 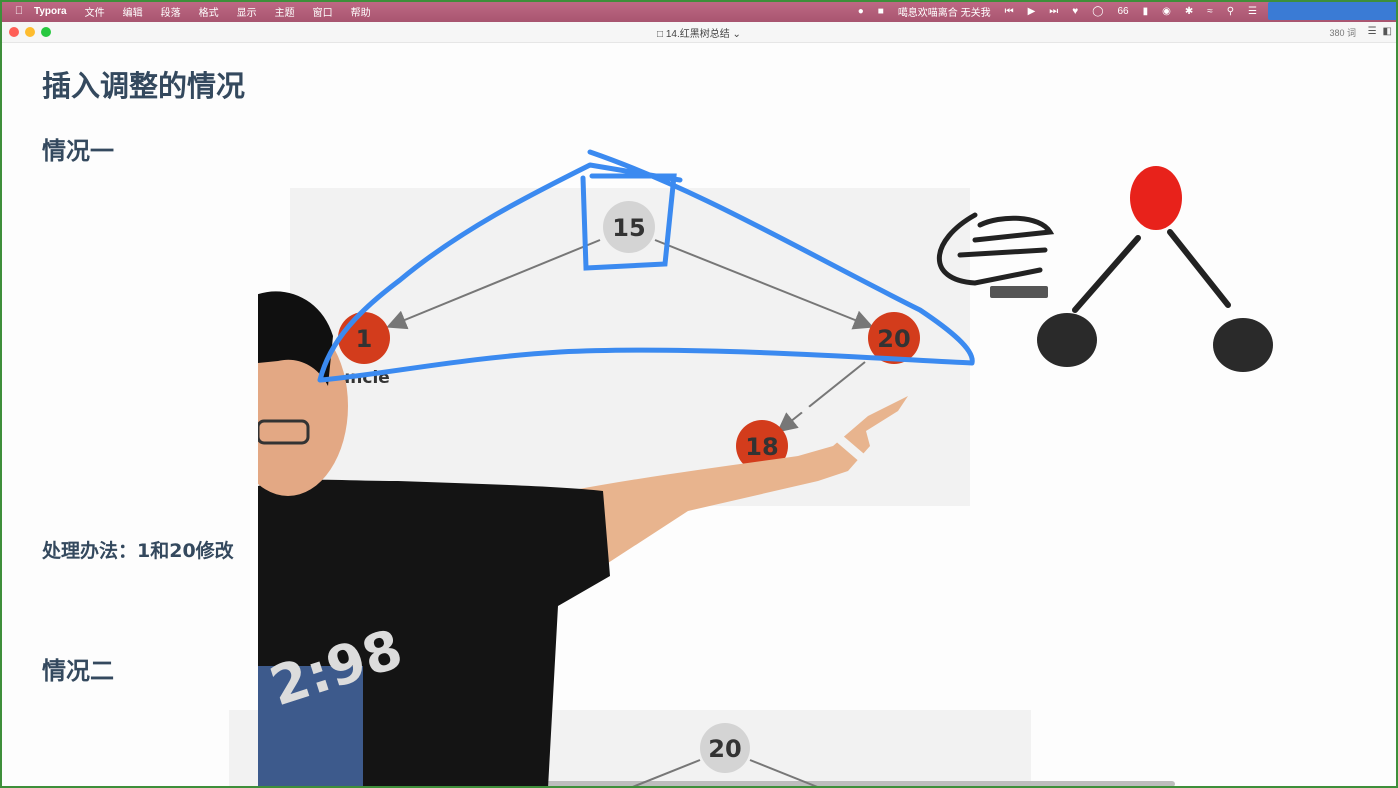 I want to click on tree-node-15: 15, so click(x=629, y=227).